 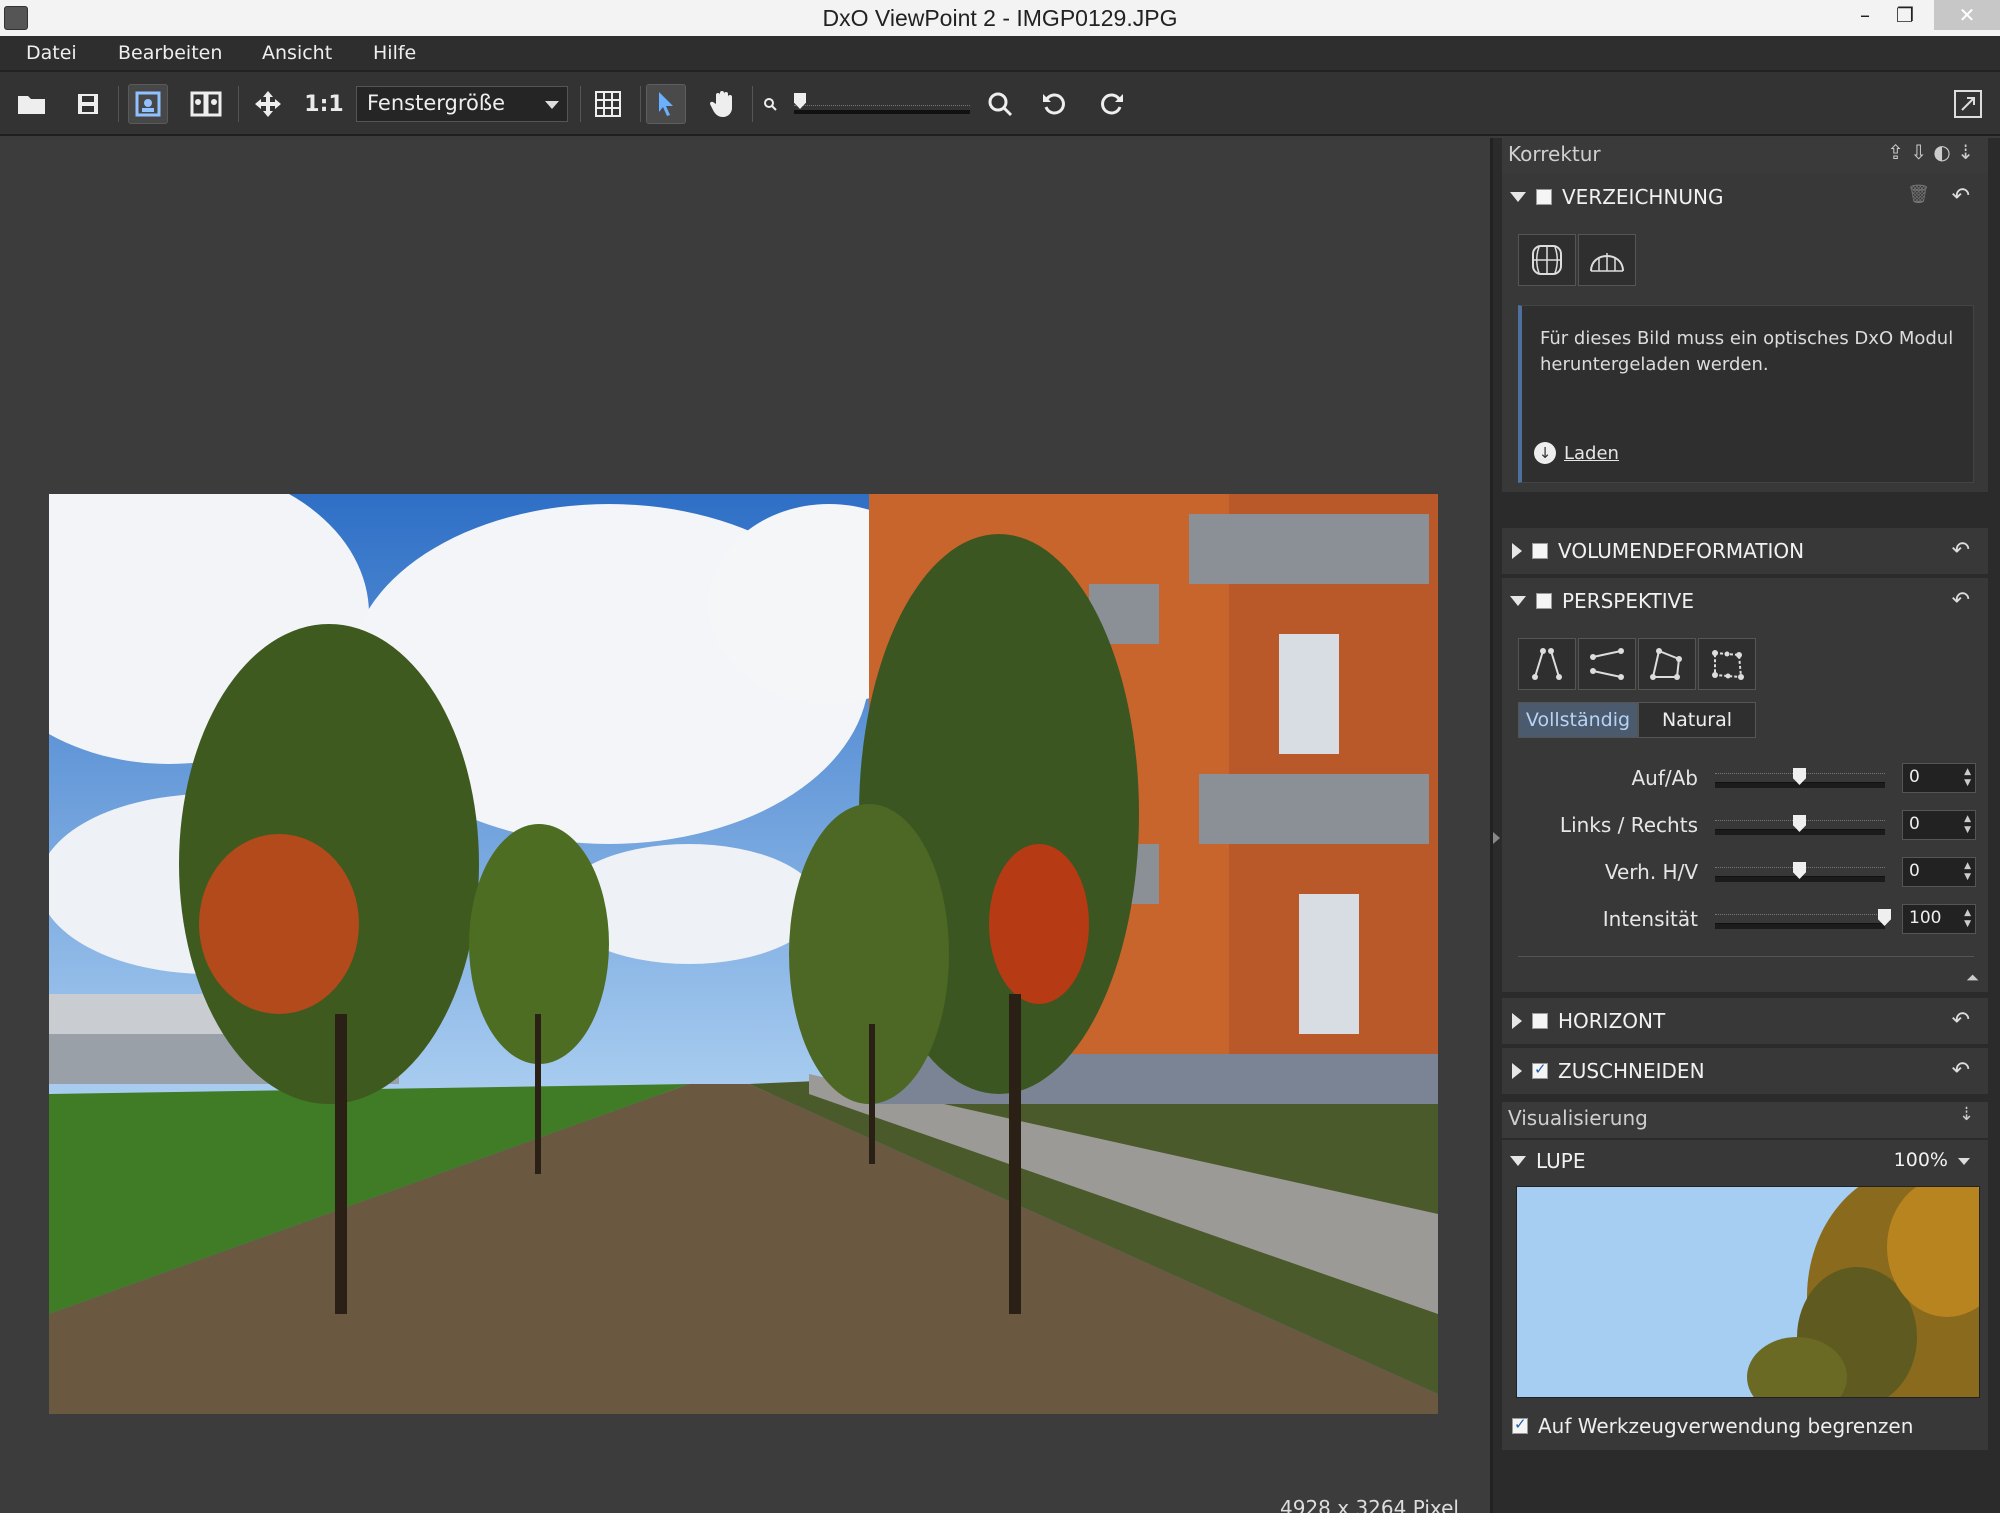 What do you see at coordinates (1578, 720) in the screenshot?
I see `mode-full-button: Vollständig` at bounding box center [1578, 720].